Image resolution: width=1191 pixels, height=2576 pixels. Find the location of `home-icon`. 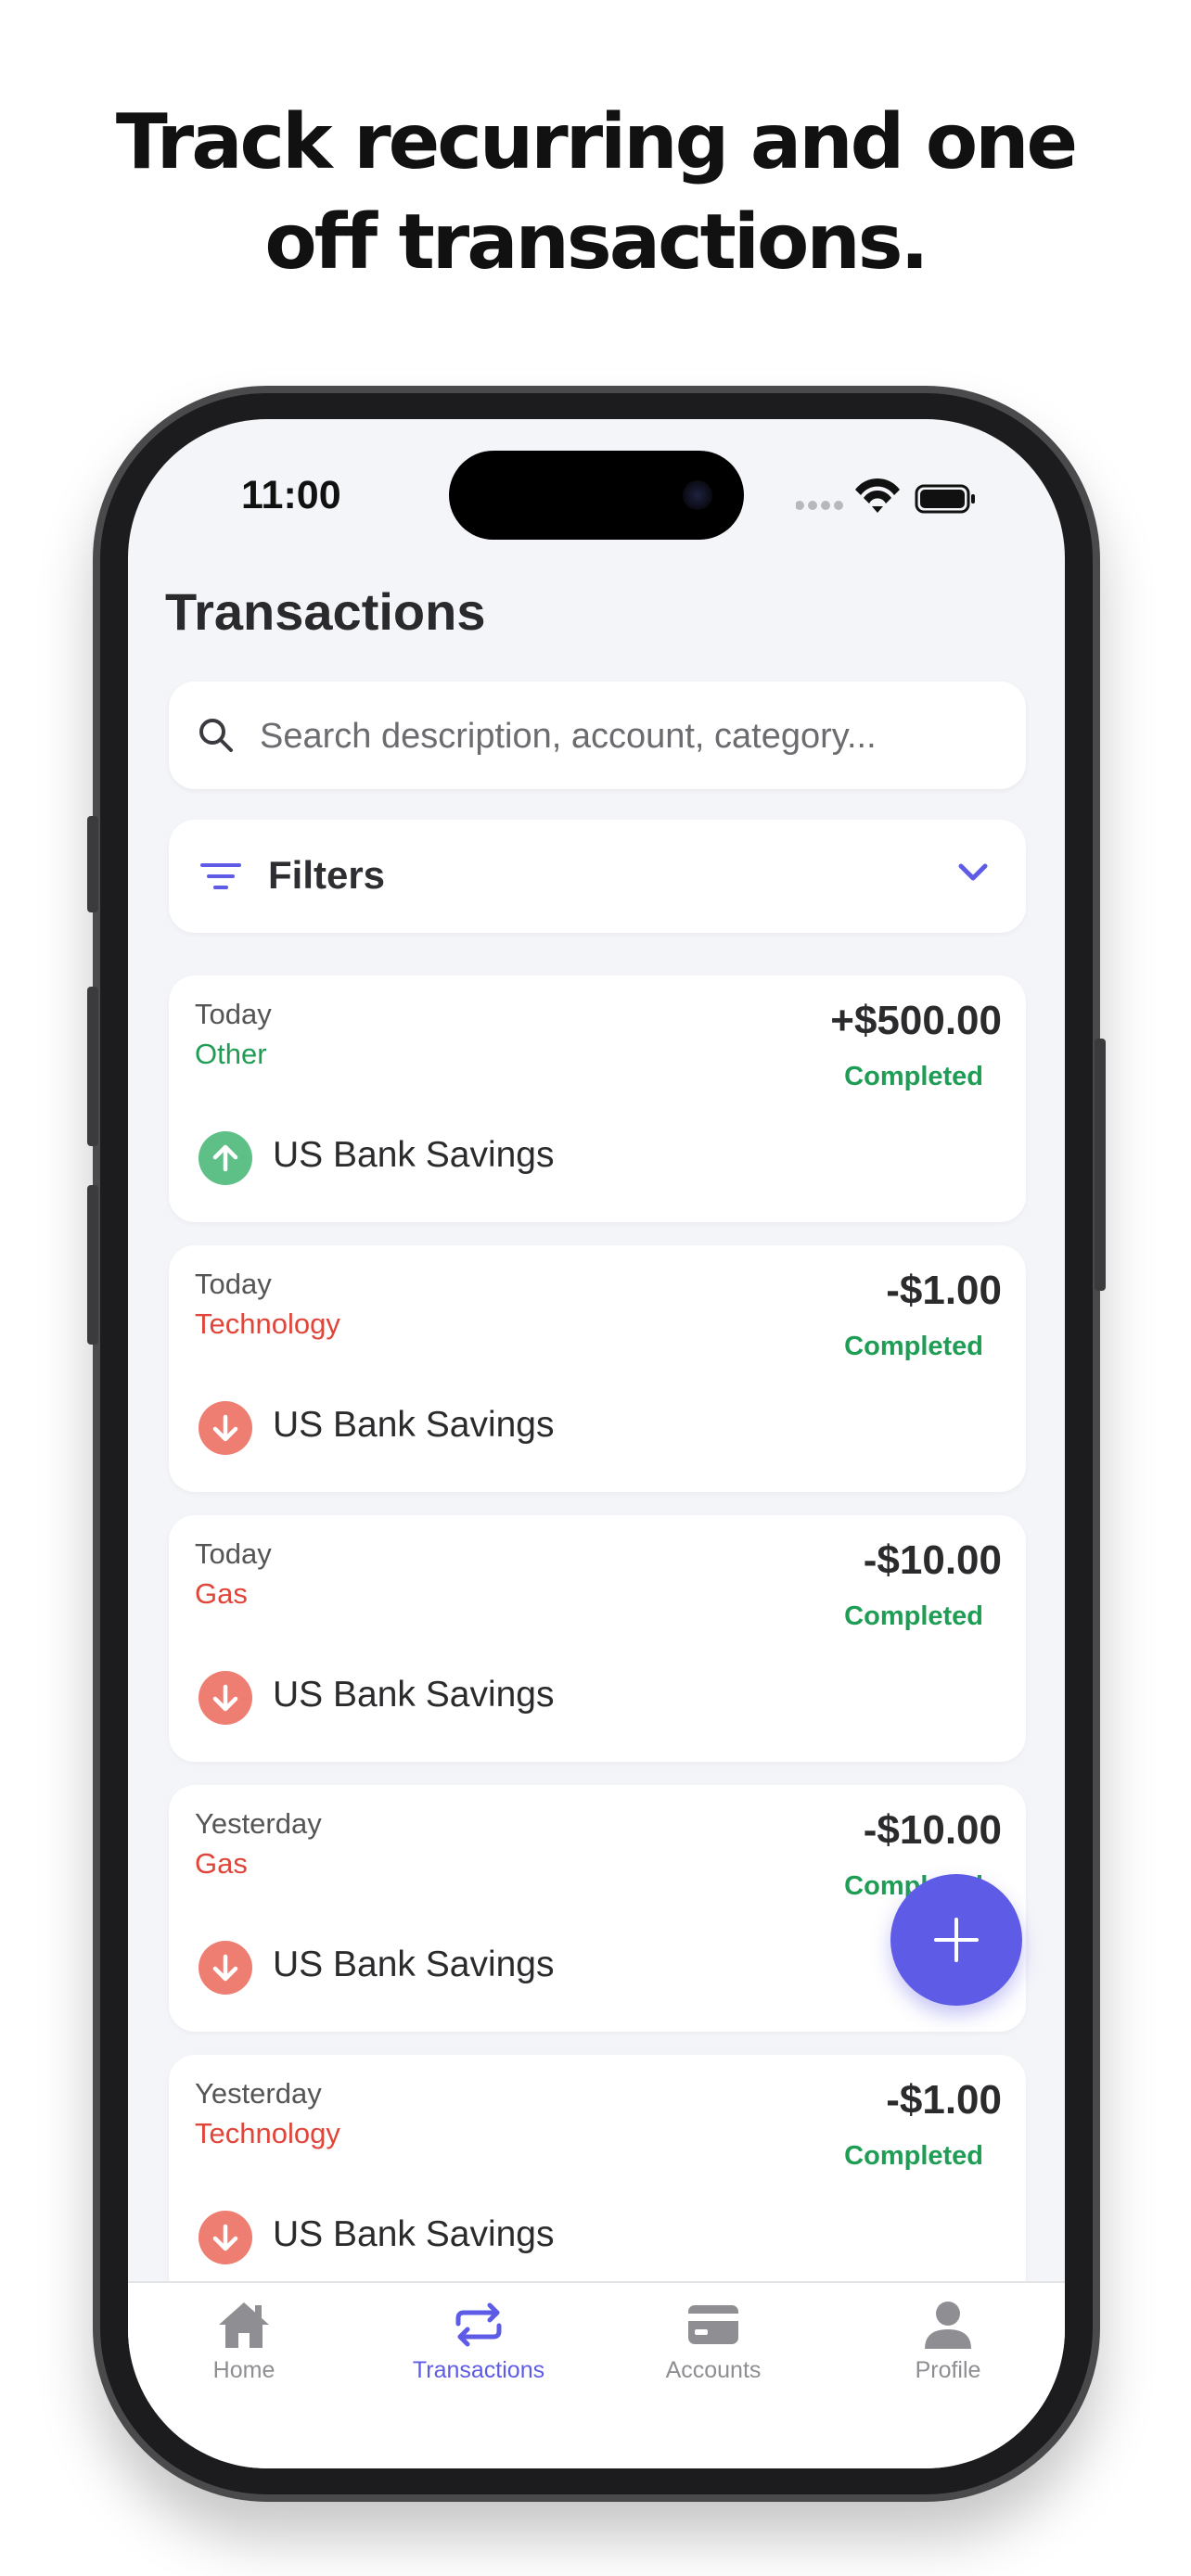

home-icon is located at coordinates (244, 2325).